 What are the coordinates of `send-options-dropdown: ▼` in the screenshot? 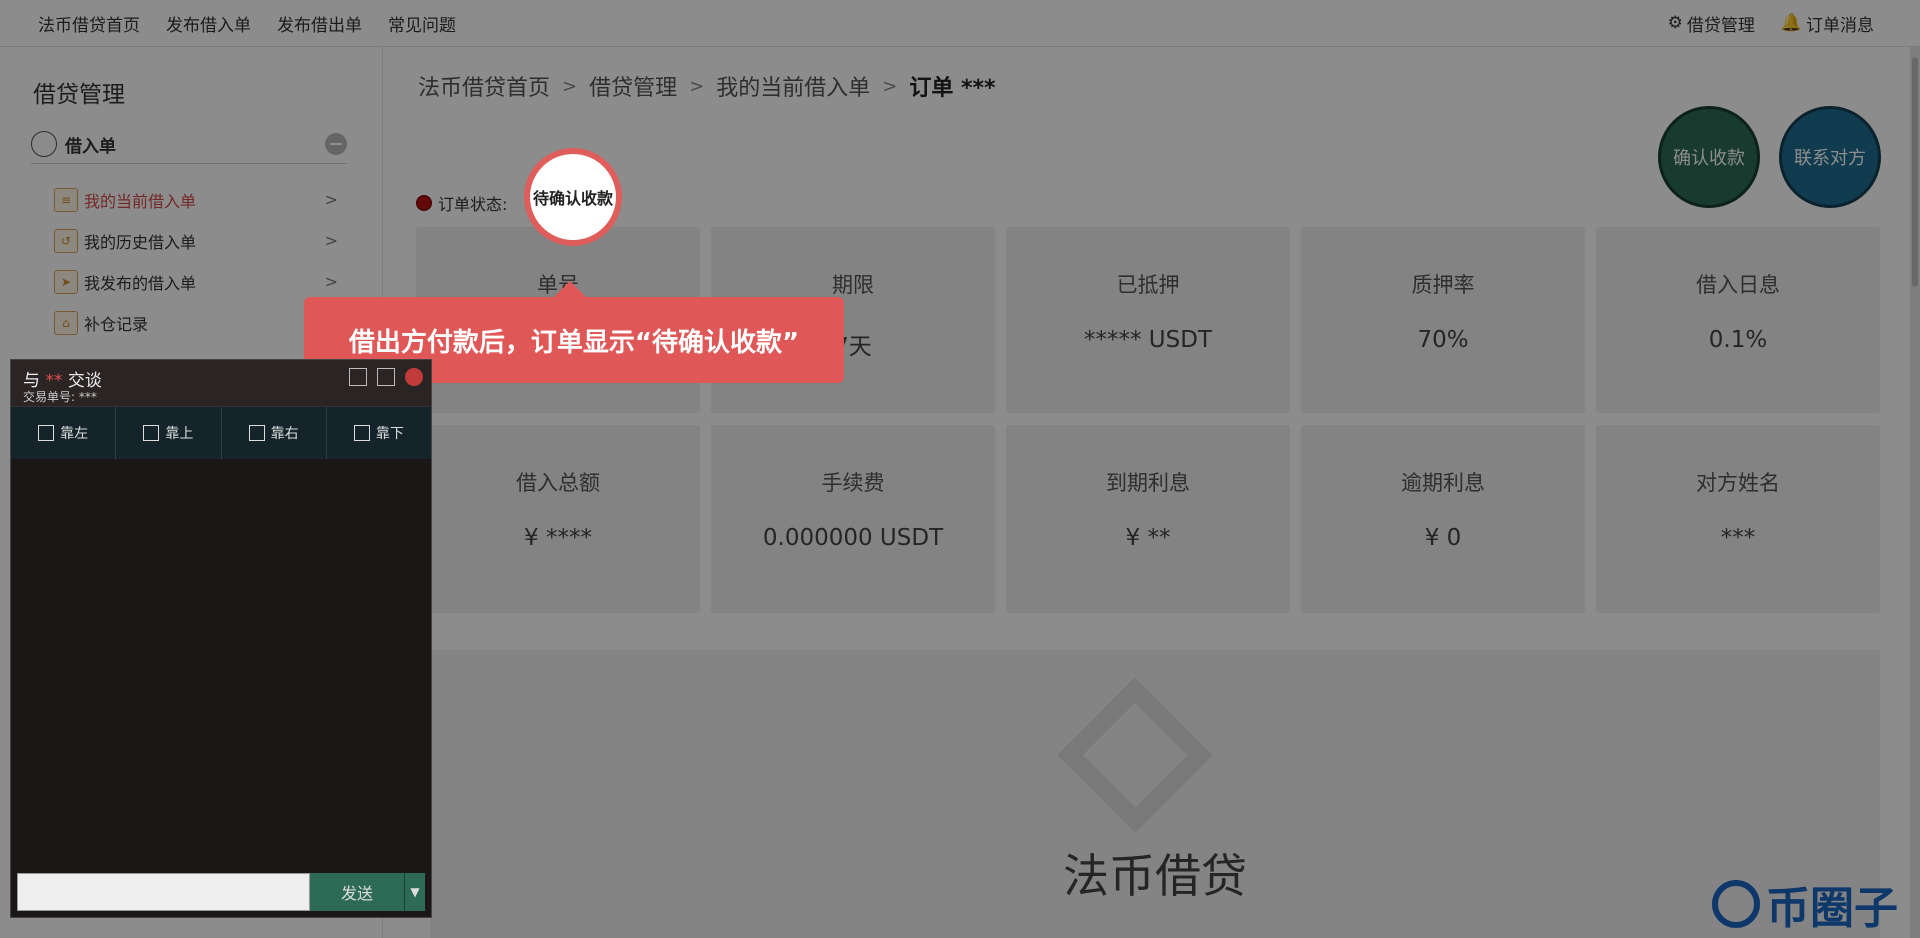 It's located at (414, 892).